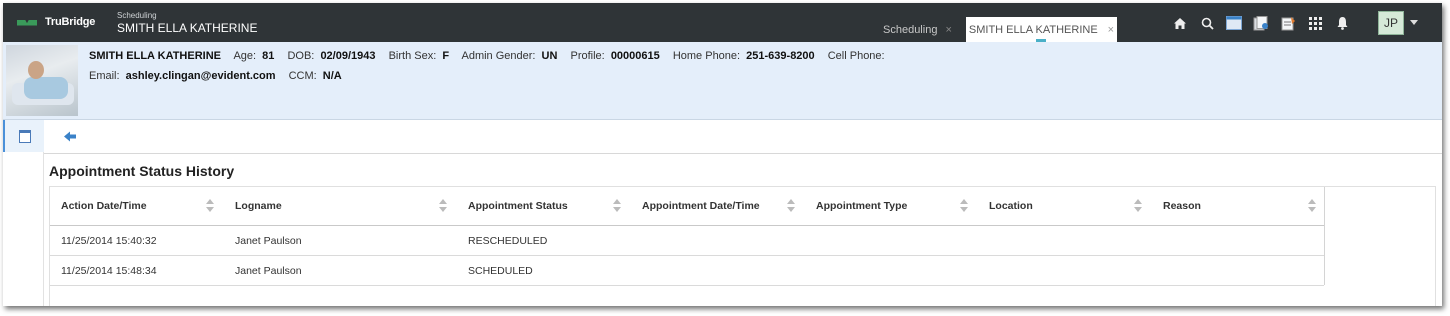 This screenshot has height=316, width=1450. I want to click on tab-scheduling: Scheduling ×, so click(924, 29).